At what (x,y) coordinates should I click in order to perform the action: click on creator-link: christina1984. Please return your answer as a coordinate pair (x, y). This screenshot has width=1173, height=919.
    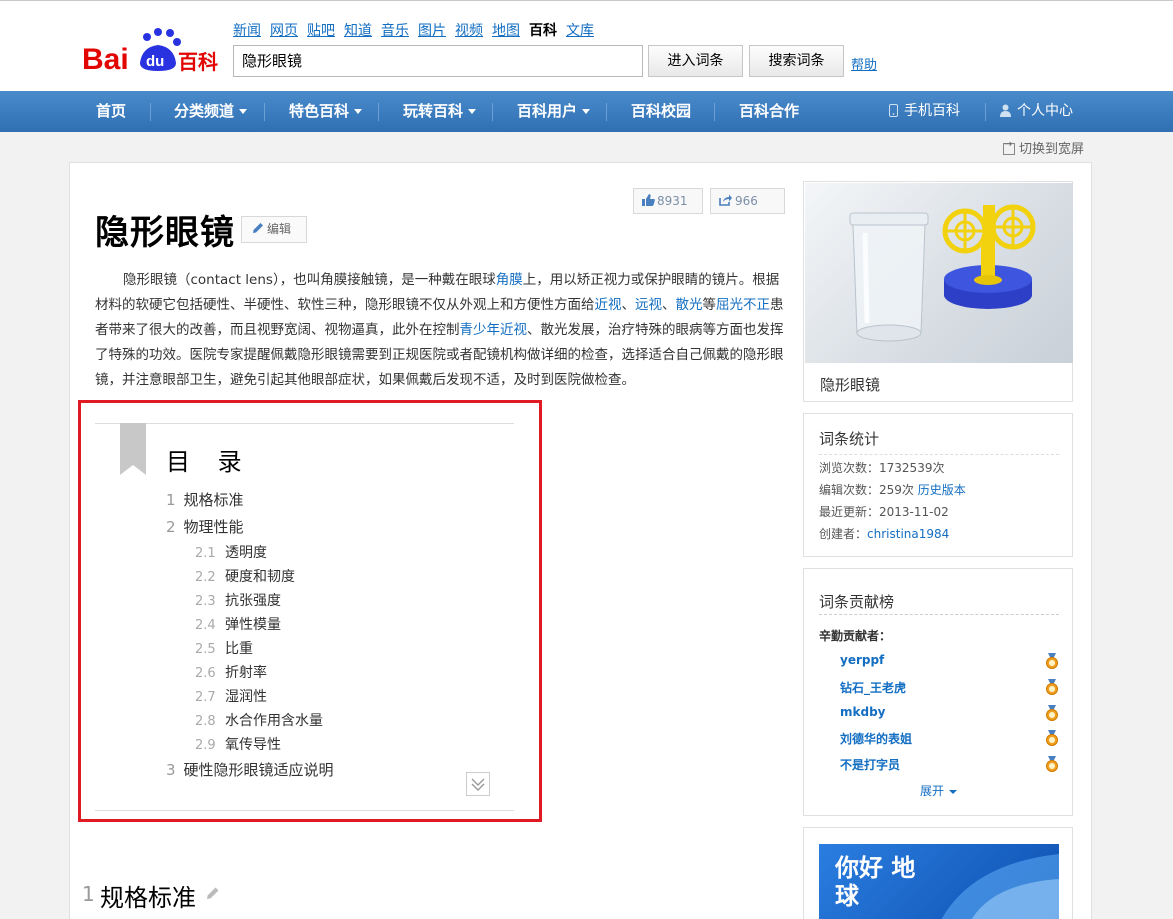
    Looking at the image, I should click on (908, 534).